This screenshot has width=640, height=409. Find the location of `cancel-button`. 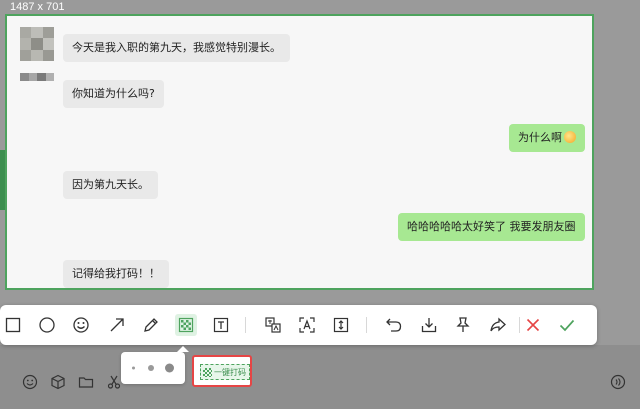

cancel-button is located at coordinates (533, 325).